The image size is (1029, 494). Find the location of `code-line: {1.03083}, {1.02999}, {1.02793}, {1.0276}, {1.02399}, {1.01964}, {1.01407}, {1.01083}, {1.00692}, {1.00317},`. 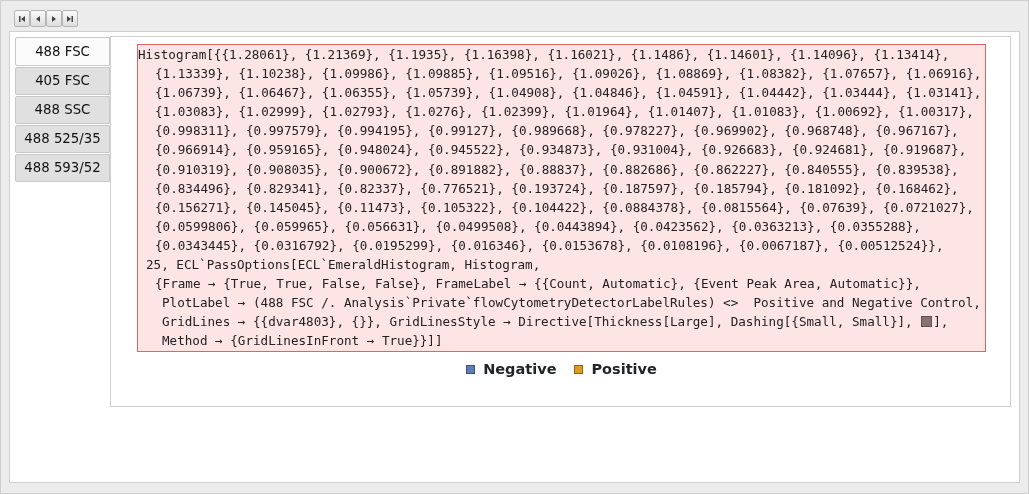

code-line: {1.03083}, {1.02999}, {1.02793}, {1.0276}, {1.02399}, {1.01964}, {1.01407}, {1.01083}, {1.00692}, {1.00317}, is located at coordinates (564, 112).